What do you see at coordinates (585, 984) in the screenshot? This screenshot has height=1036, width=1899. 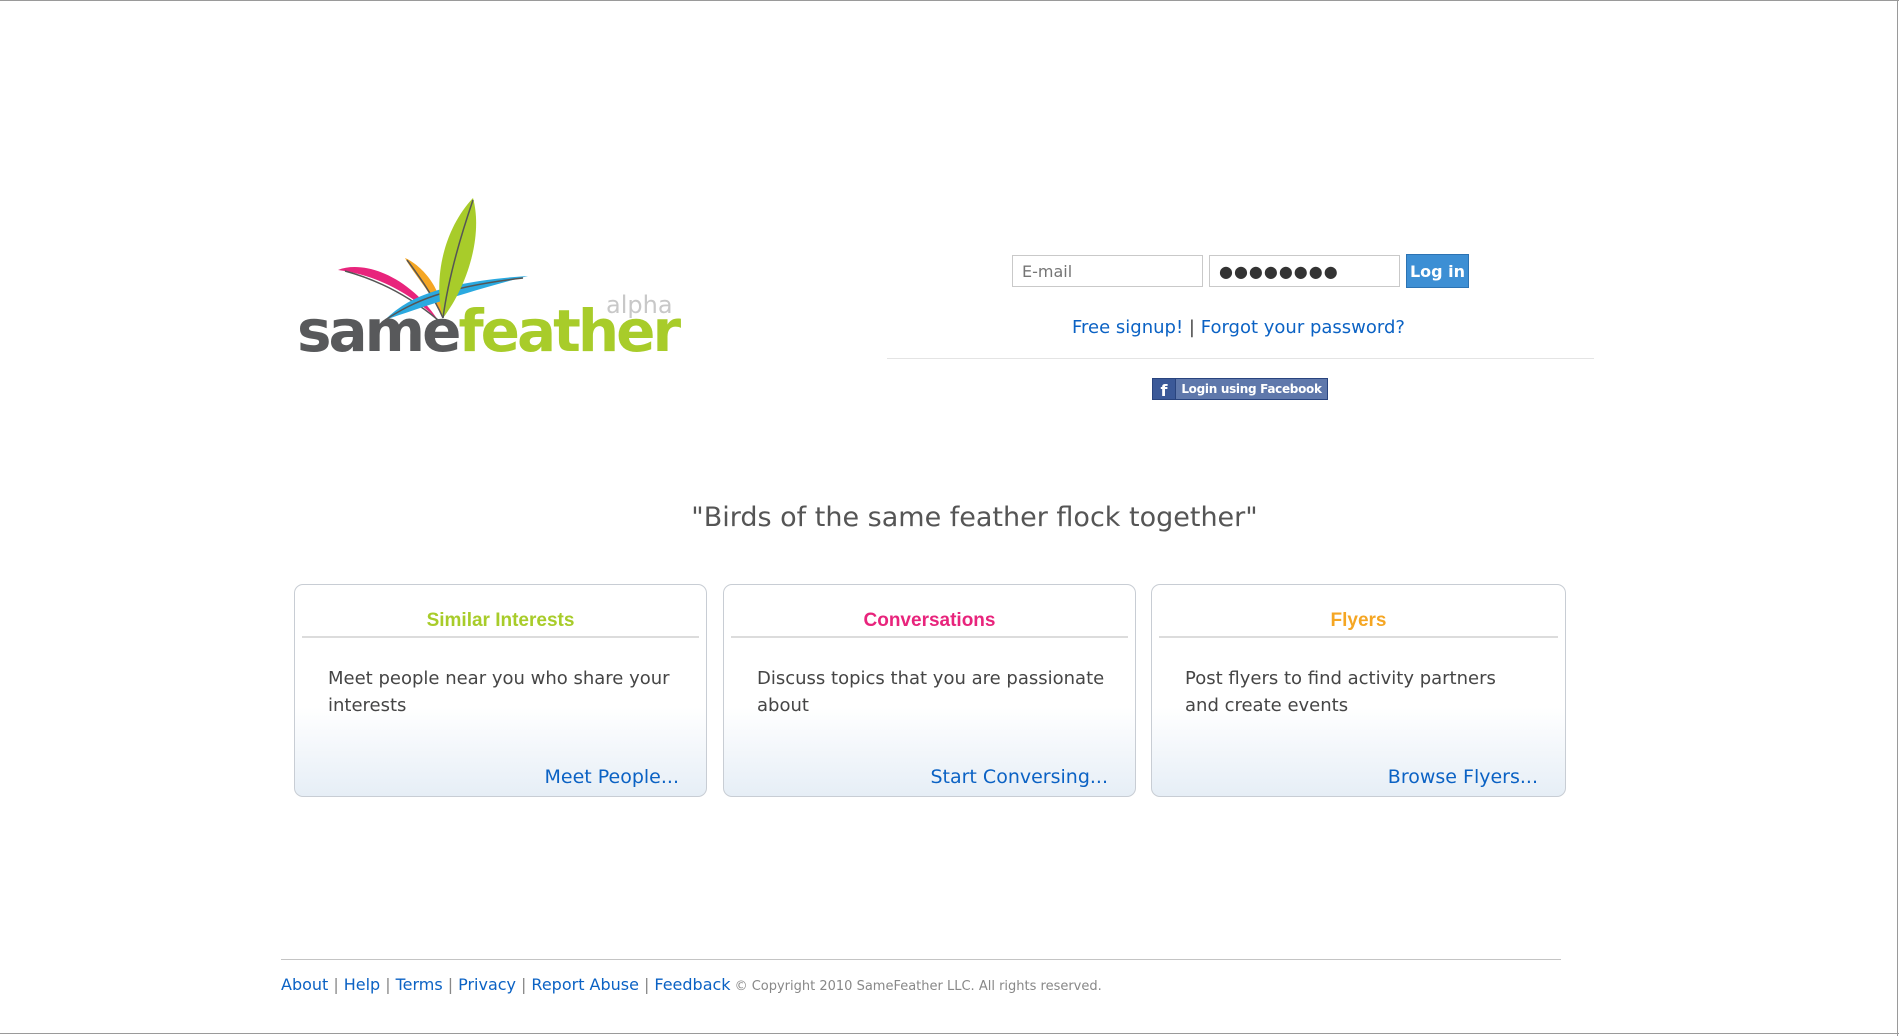 I see `footer-link-report-abuse: Report Abuse` at bounding box center [585, 984].